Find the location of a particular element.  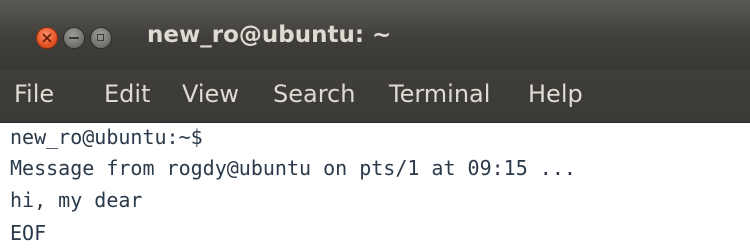

minimize-button is located at coordinates (74, 38).